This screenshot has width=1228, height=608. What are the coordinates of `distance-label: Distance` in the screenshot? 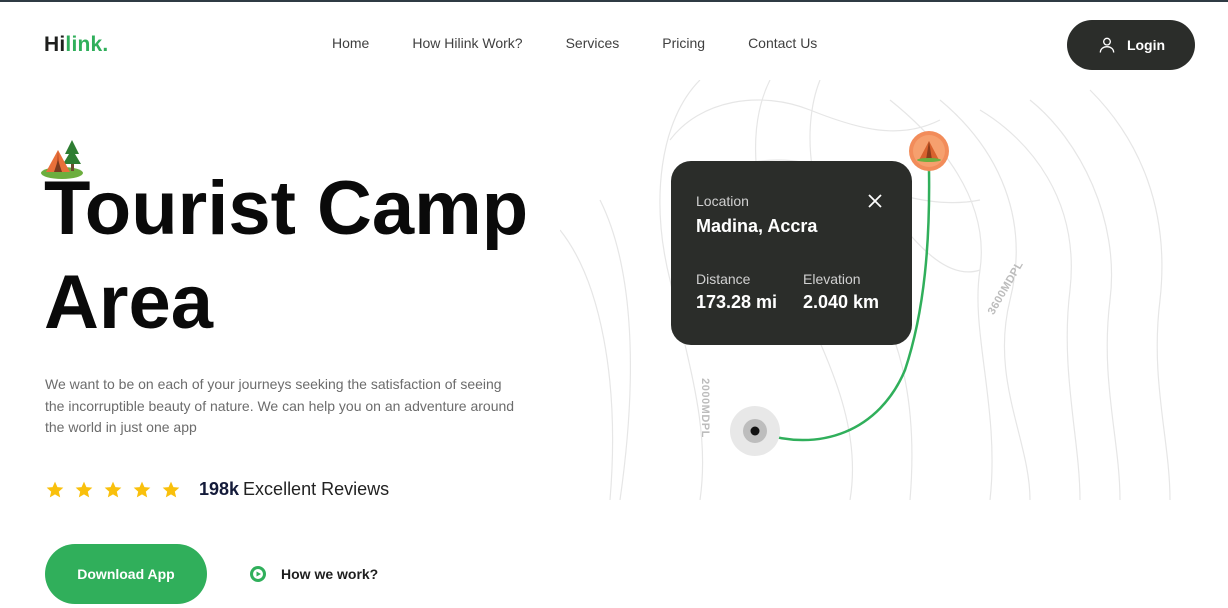 It's located at (723, 279).